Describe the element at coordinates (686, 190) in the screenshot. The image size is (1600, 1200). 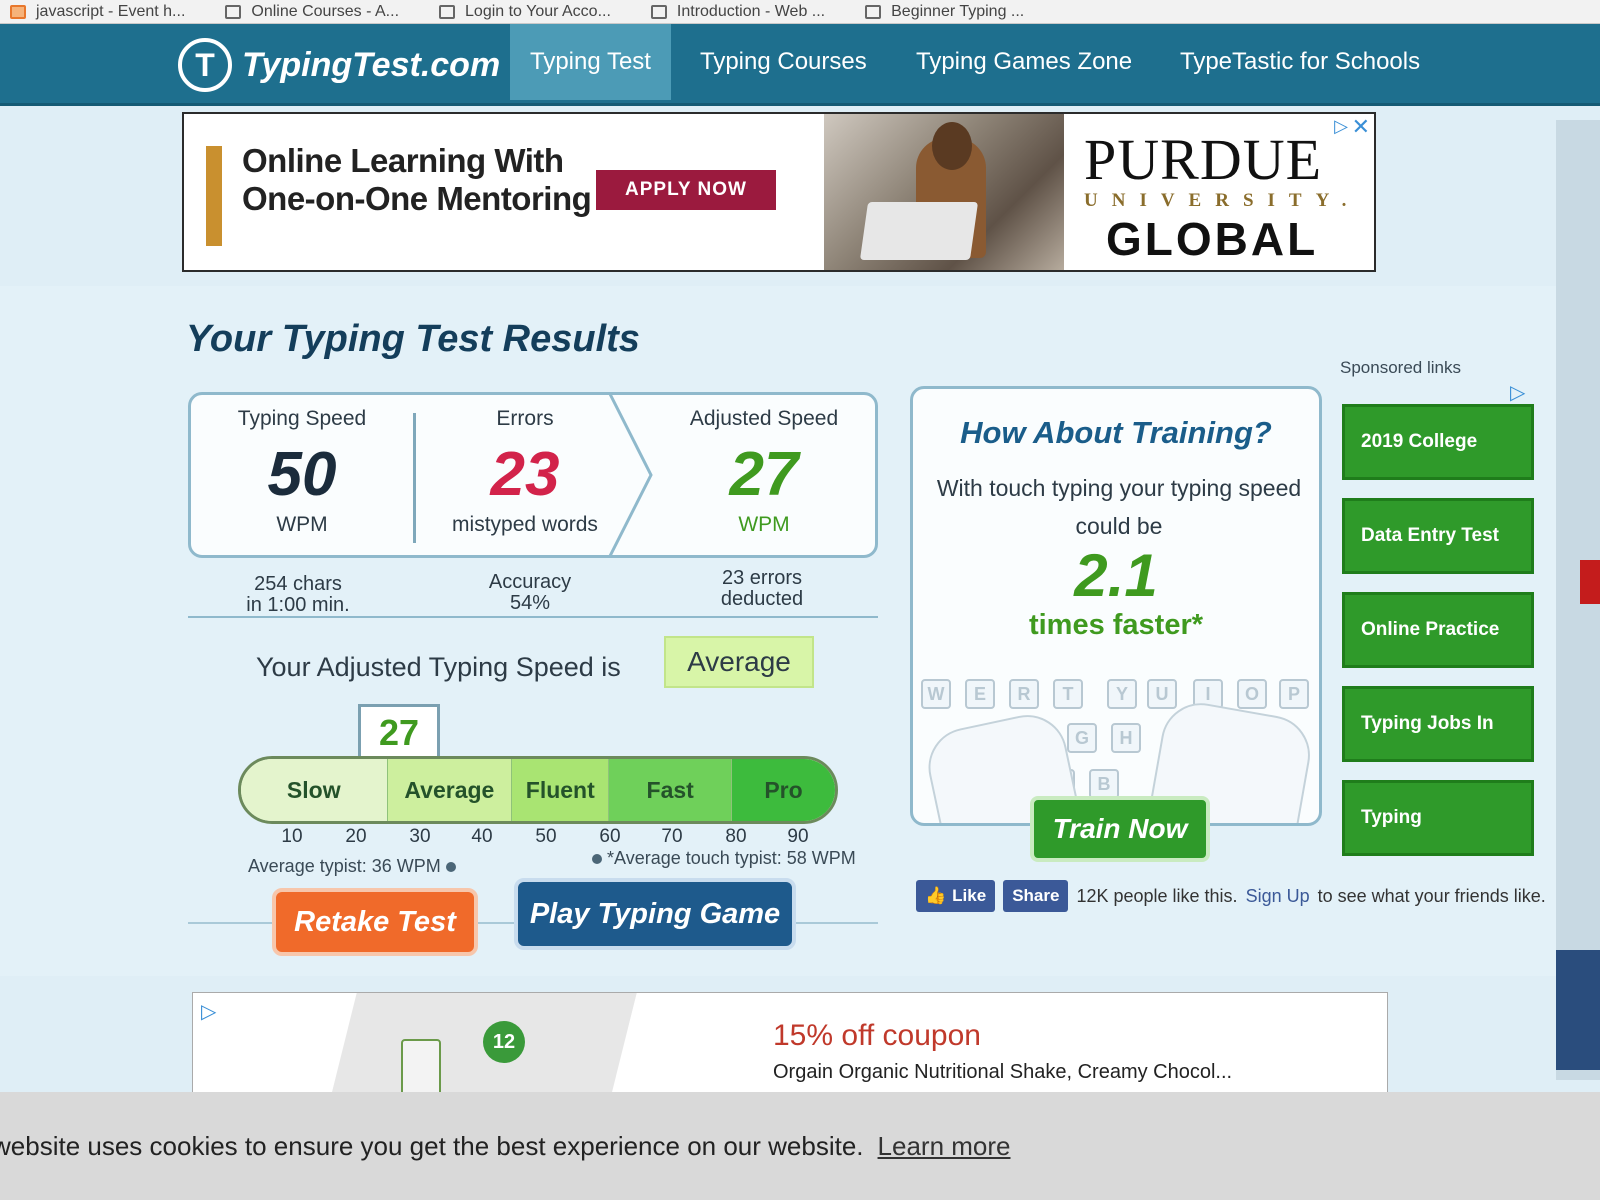
I see `apply-now-button: APPLY NOW` at that location.